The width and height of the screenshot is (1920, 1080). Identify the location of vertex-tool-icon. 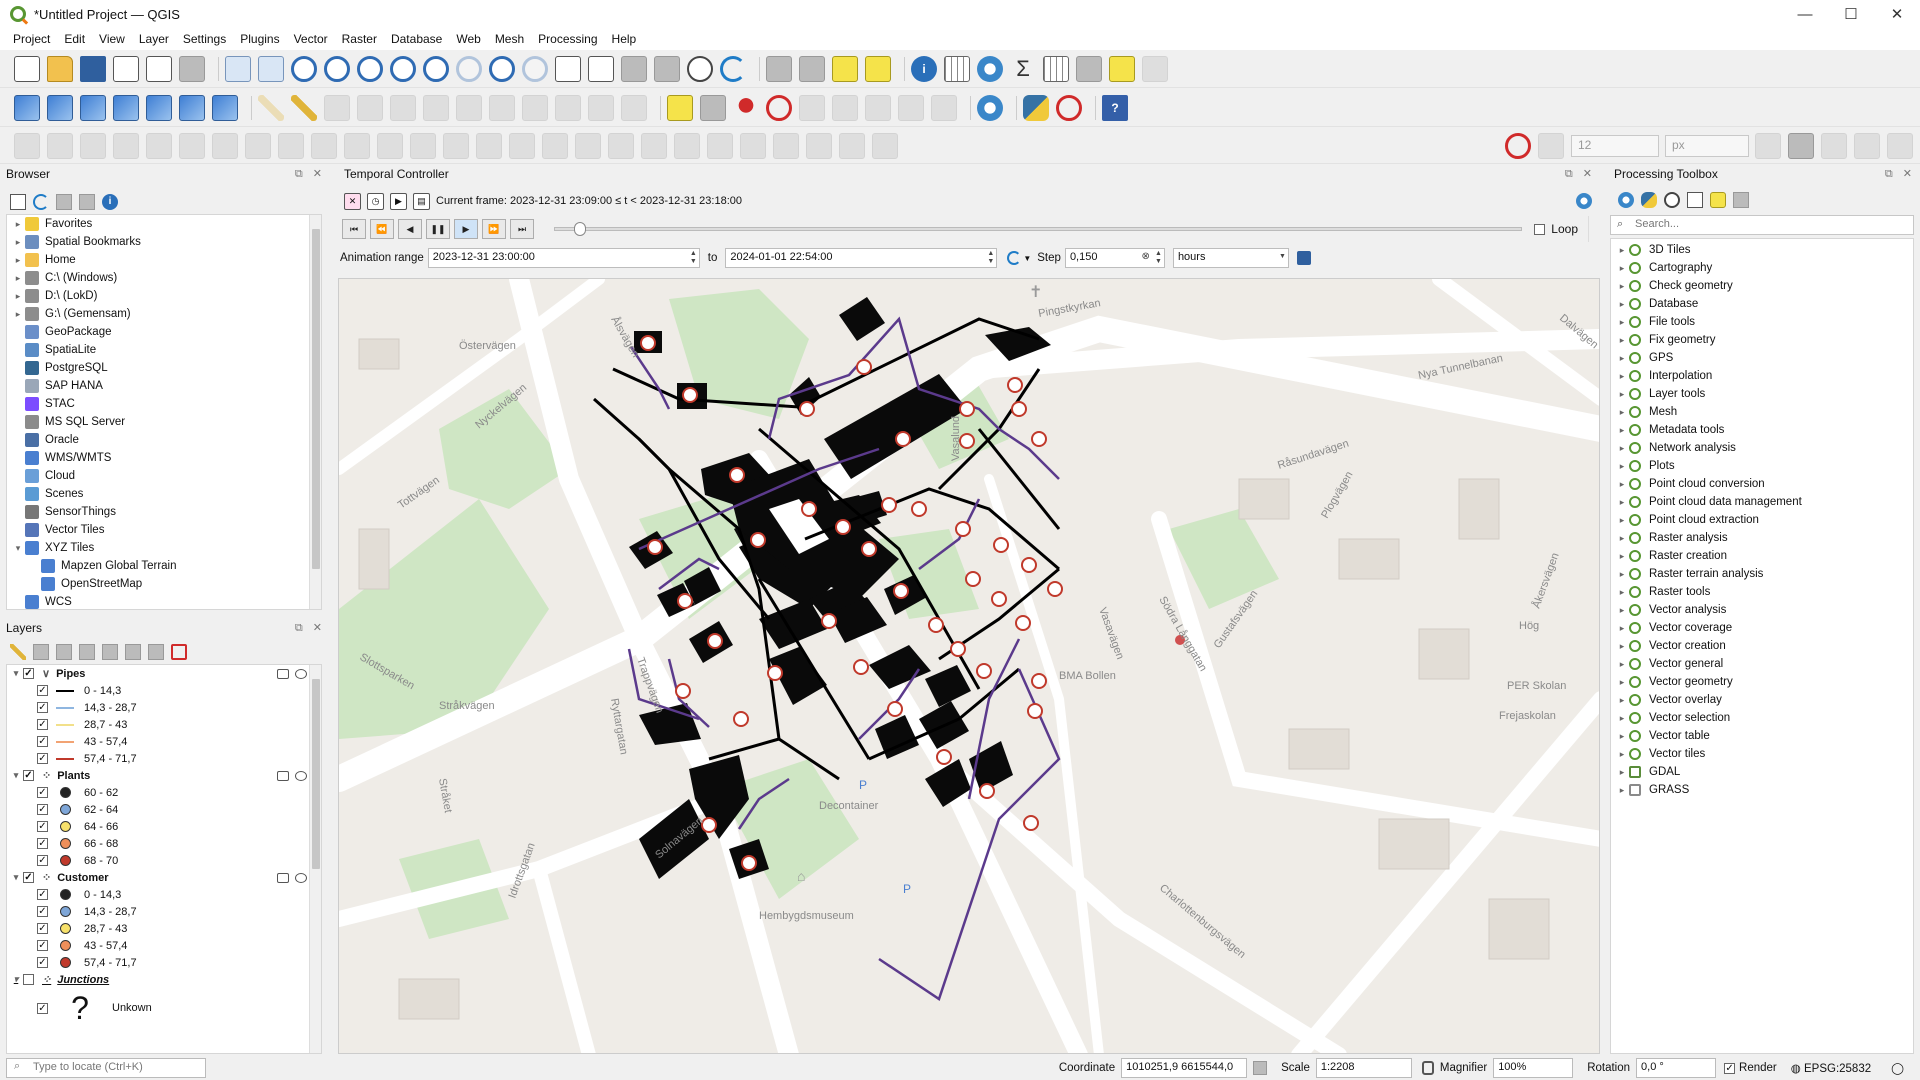
(403, 107).